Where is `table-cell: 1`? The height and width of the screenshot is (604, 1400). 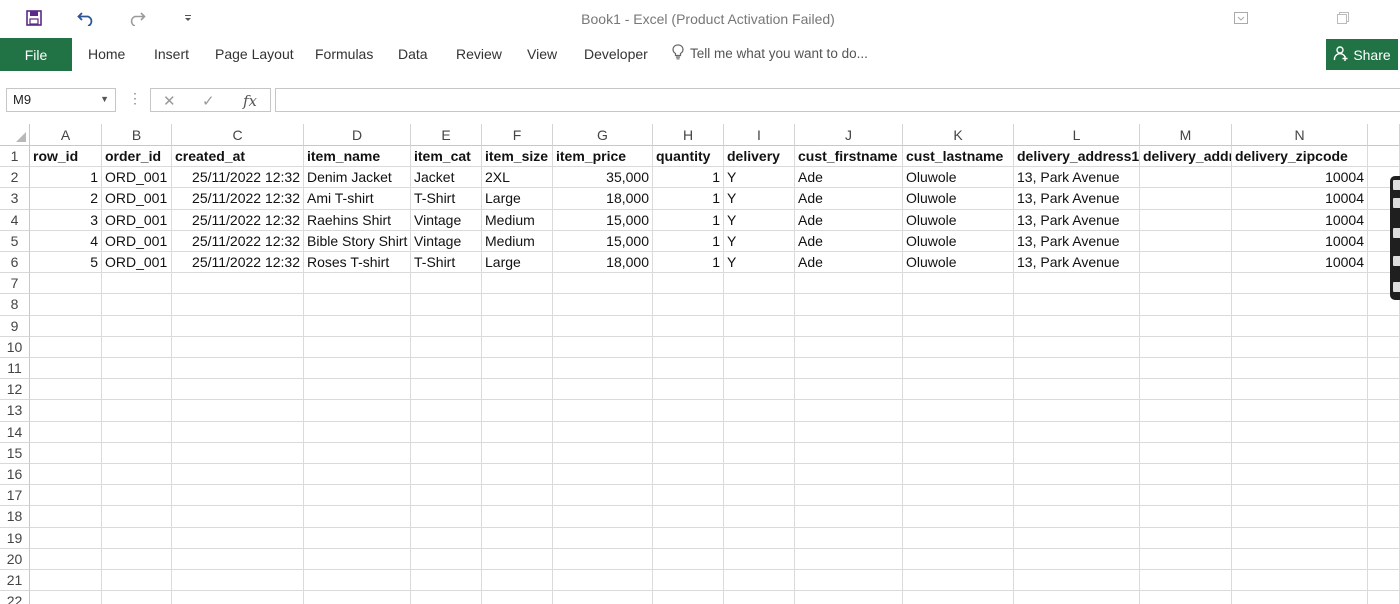 table-cell: 1 is located at coordinates (688, 220).